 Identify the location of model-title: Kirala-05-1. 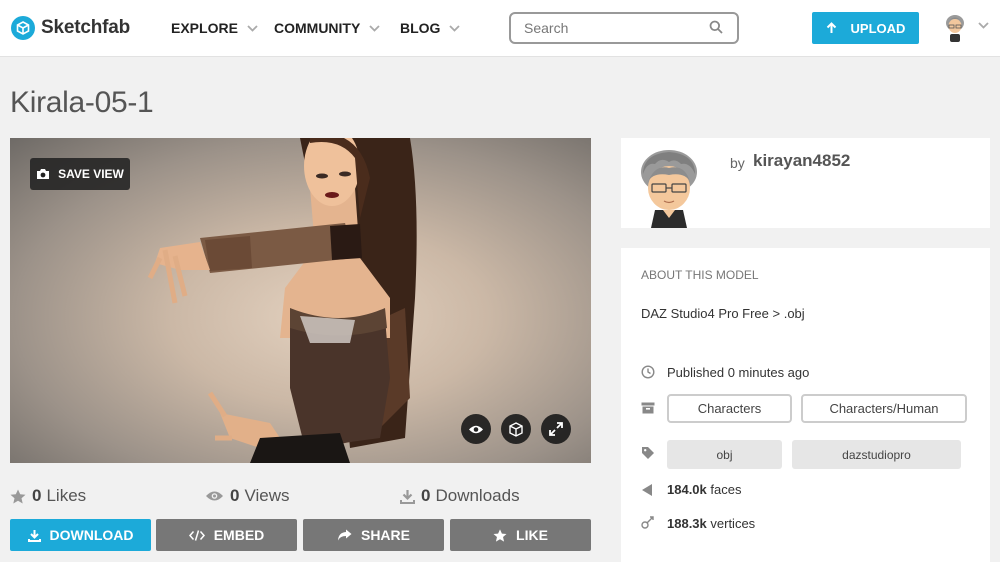
(82, 102).